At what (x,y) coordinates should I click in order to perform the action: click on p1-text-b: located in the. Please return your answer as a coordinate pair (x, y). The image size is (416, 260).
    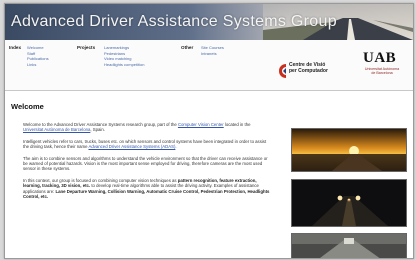
    Looking at the image, I should click on (237, 124).